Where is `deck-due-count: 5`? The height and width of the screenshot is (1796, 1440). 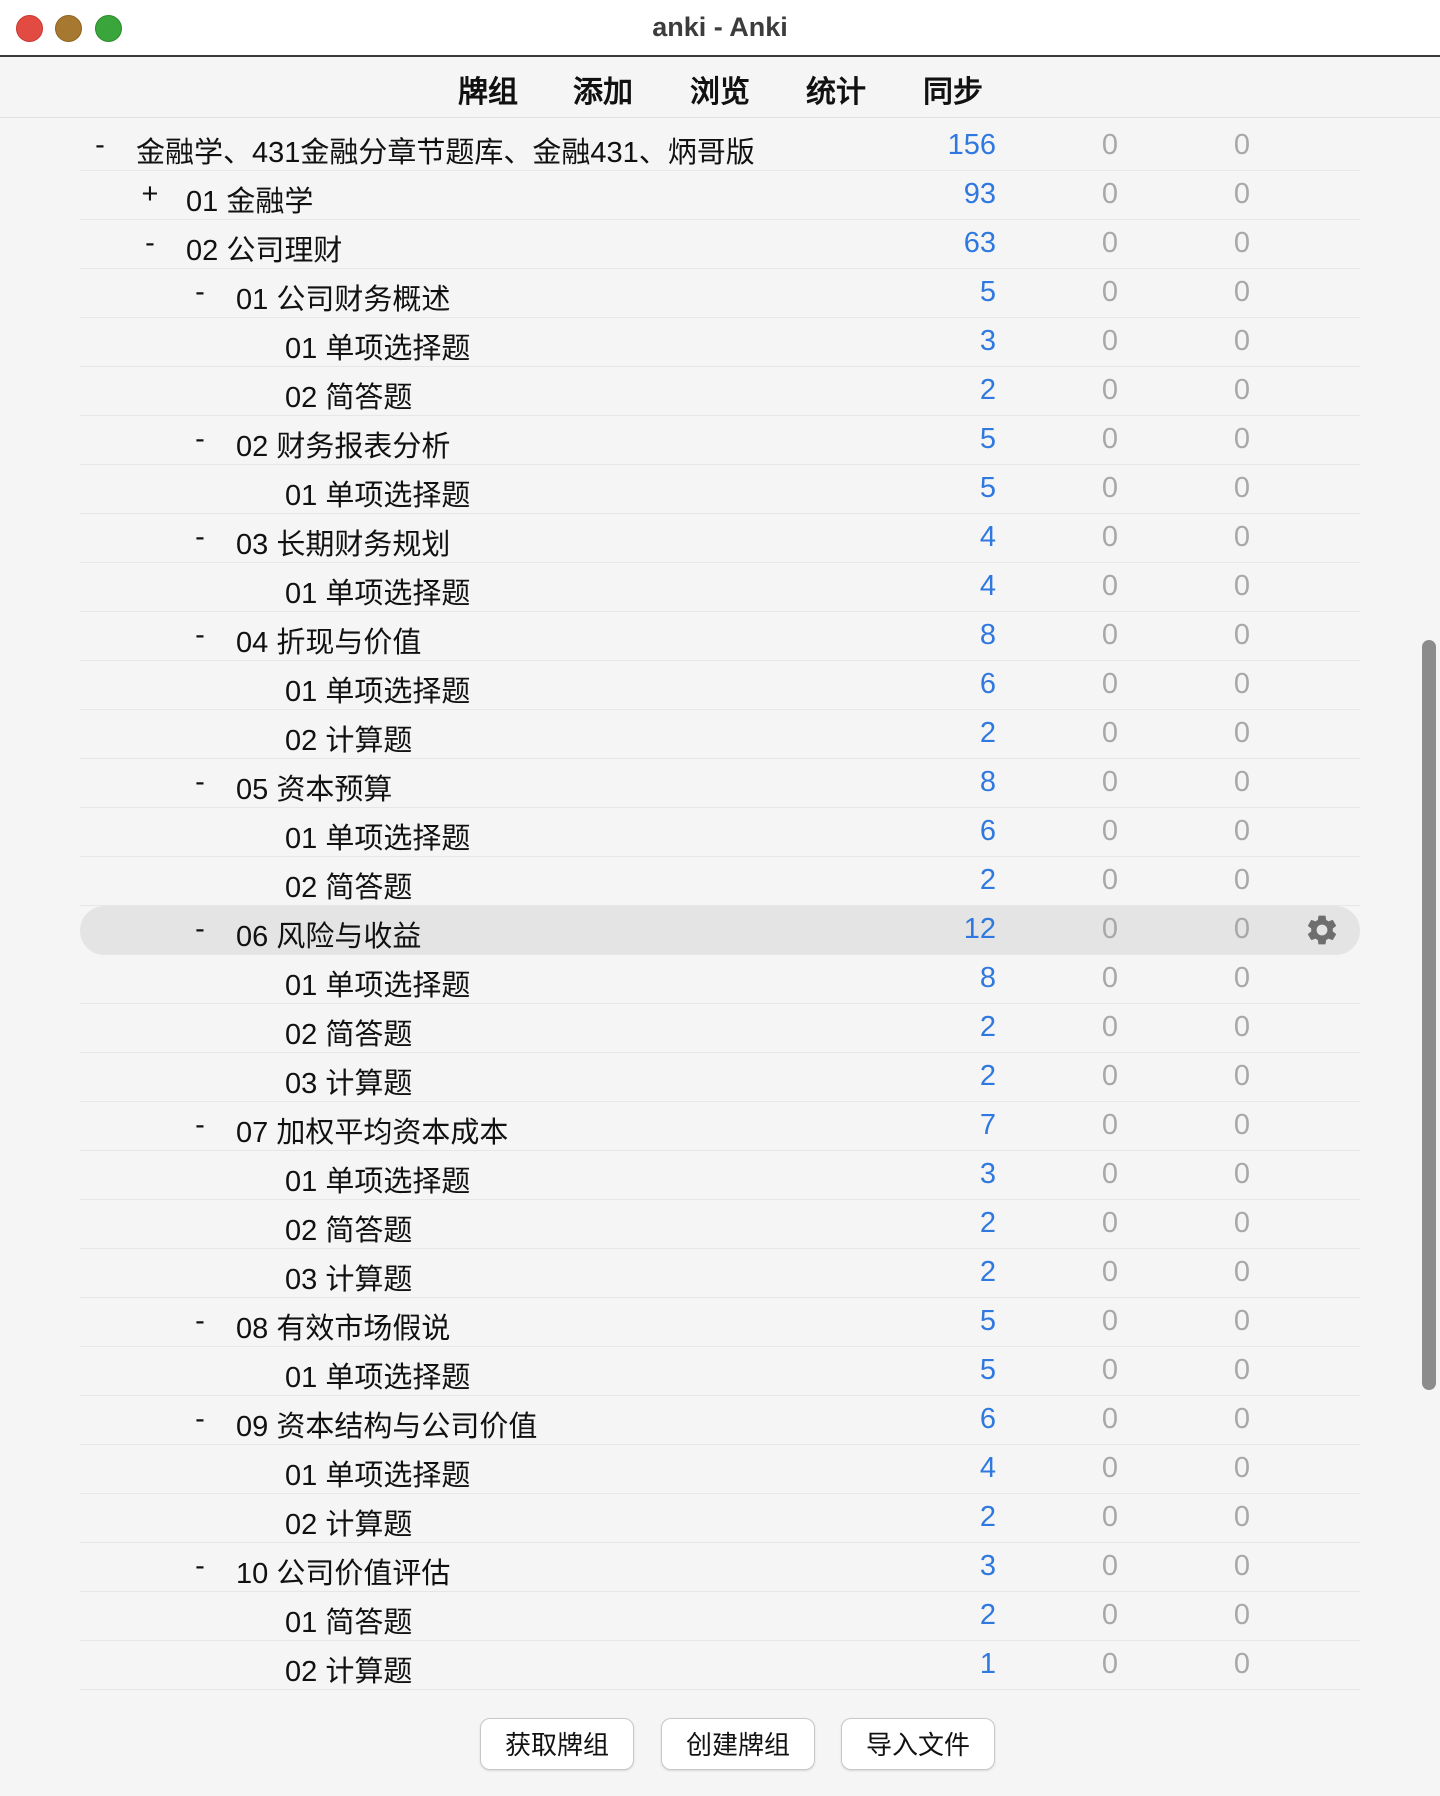
deck-due-count: 5 is located at coordinates (987, 488).